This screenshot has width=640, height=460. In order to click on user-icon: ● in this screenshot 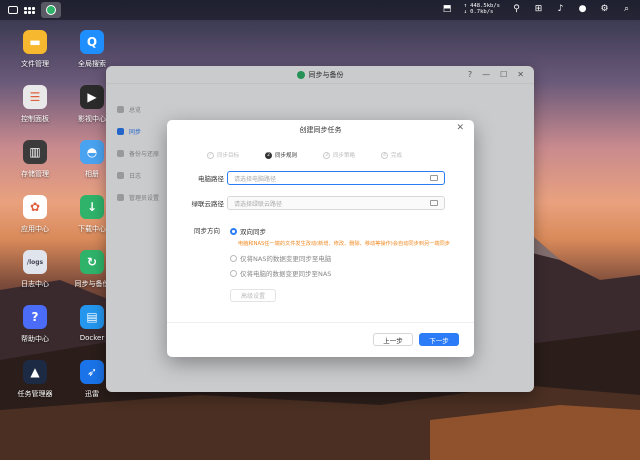, I will do `click(582, 9)`.